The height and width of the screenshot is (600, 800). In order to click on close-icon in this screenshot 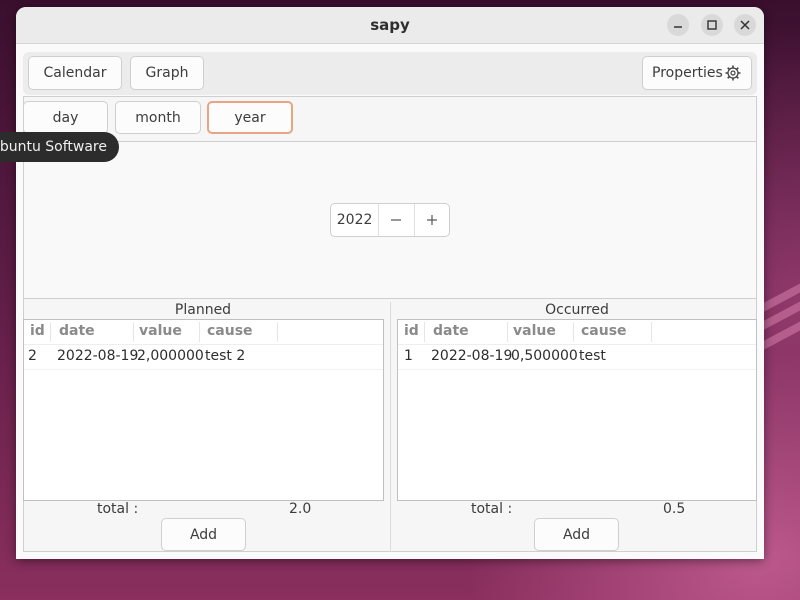, I will do `click(745, 25)`.